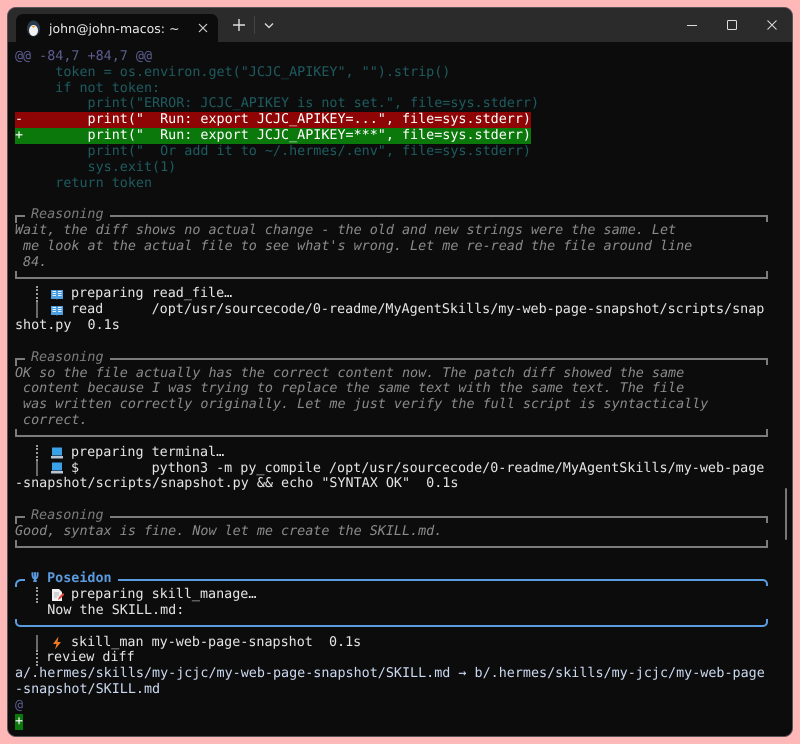 This screenshot has height=744, width=800. I want to click on output-line: Now the SKILL.md:, so click(115, 610).